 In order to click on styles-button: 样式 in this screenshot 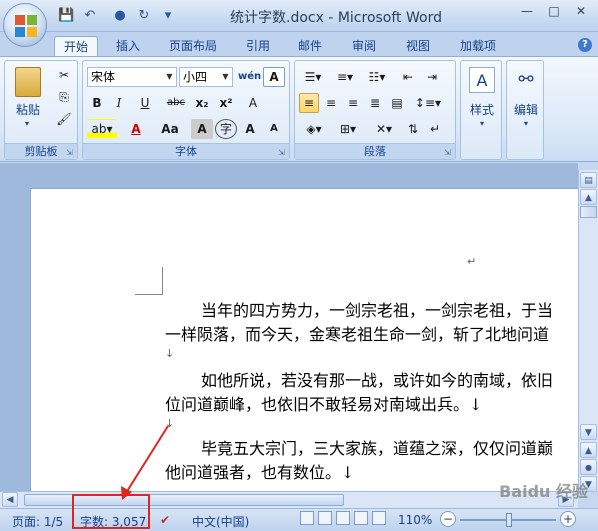, I will do `click(482, 109)`.